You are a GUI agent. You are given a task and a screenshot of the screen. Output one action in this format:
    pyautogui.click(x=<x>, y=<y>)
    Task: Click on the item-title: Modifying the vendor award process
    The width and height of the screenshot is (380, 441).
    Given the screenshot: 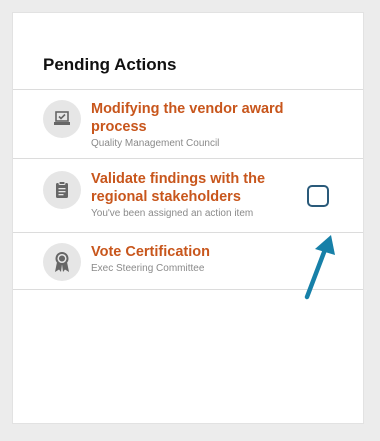 What is the action you would take?
    pyautogui.click(x=196, y=118)
    